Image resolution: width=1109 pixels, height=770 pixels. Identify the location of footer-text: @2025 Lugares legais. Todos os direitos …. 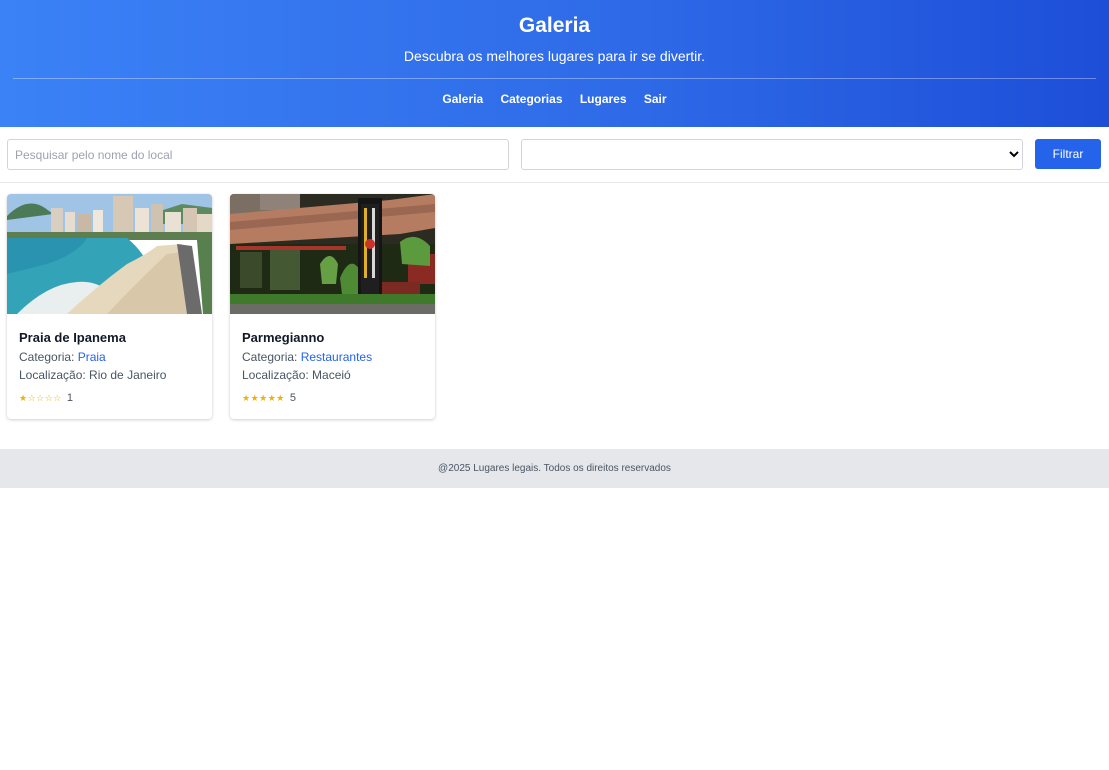
(554, 468).